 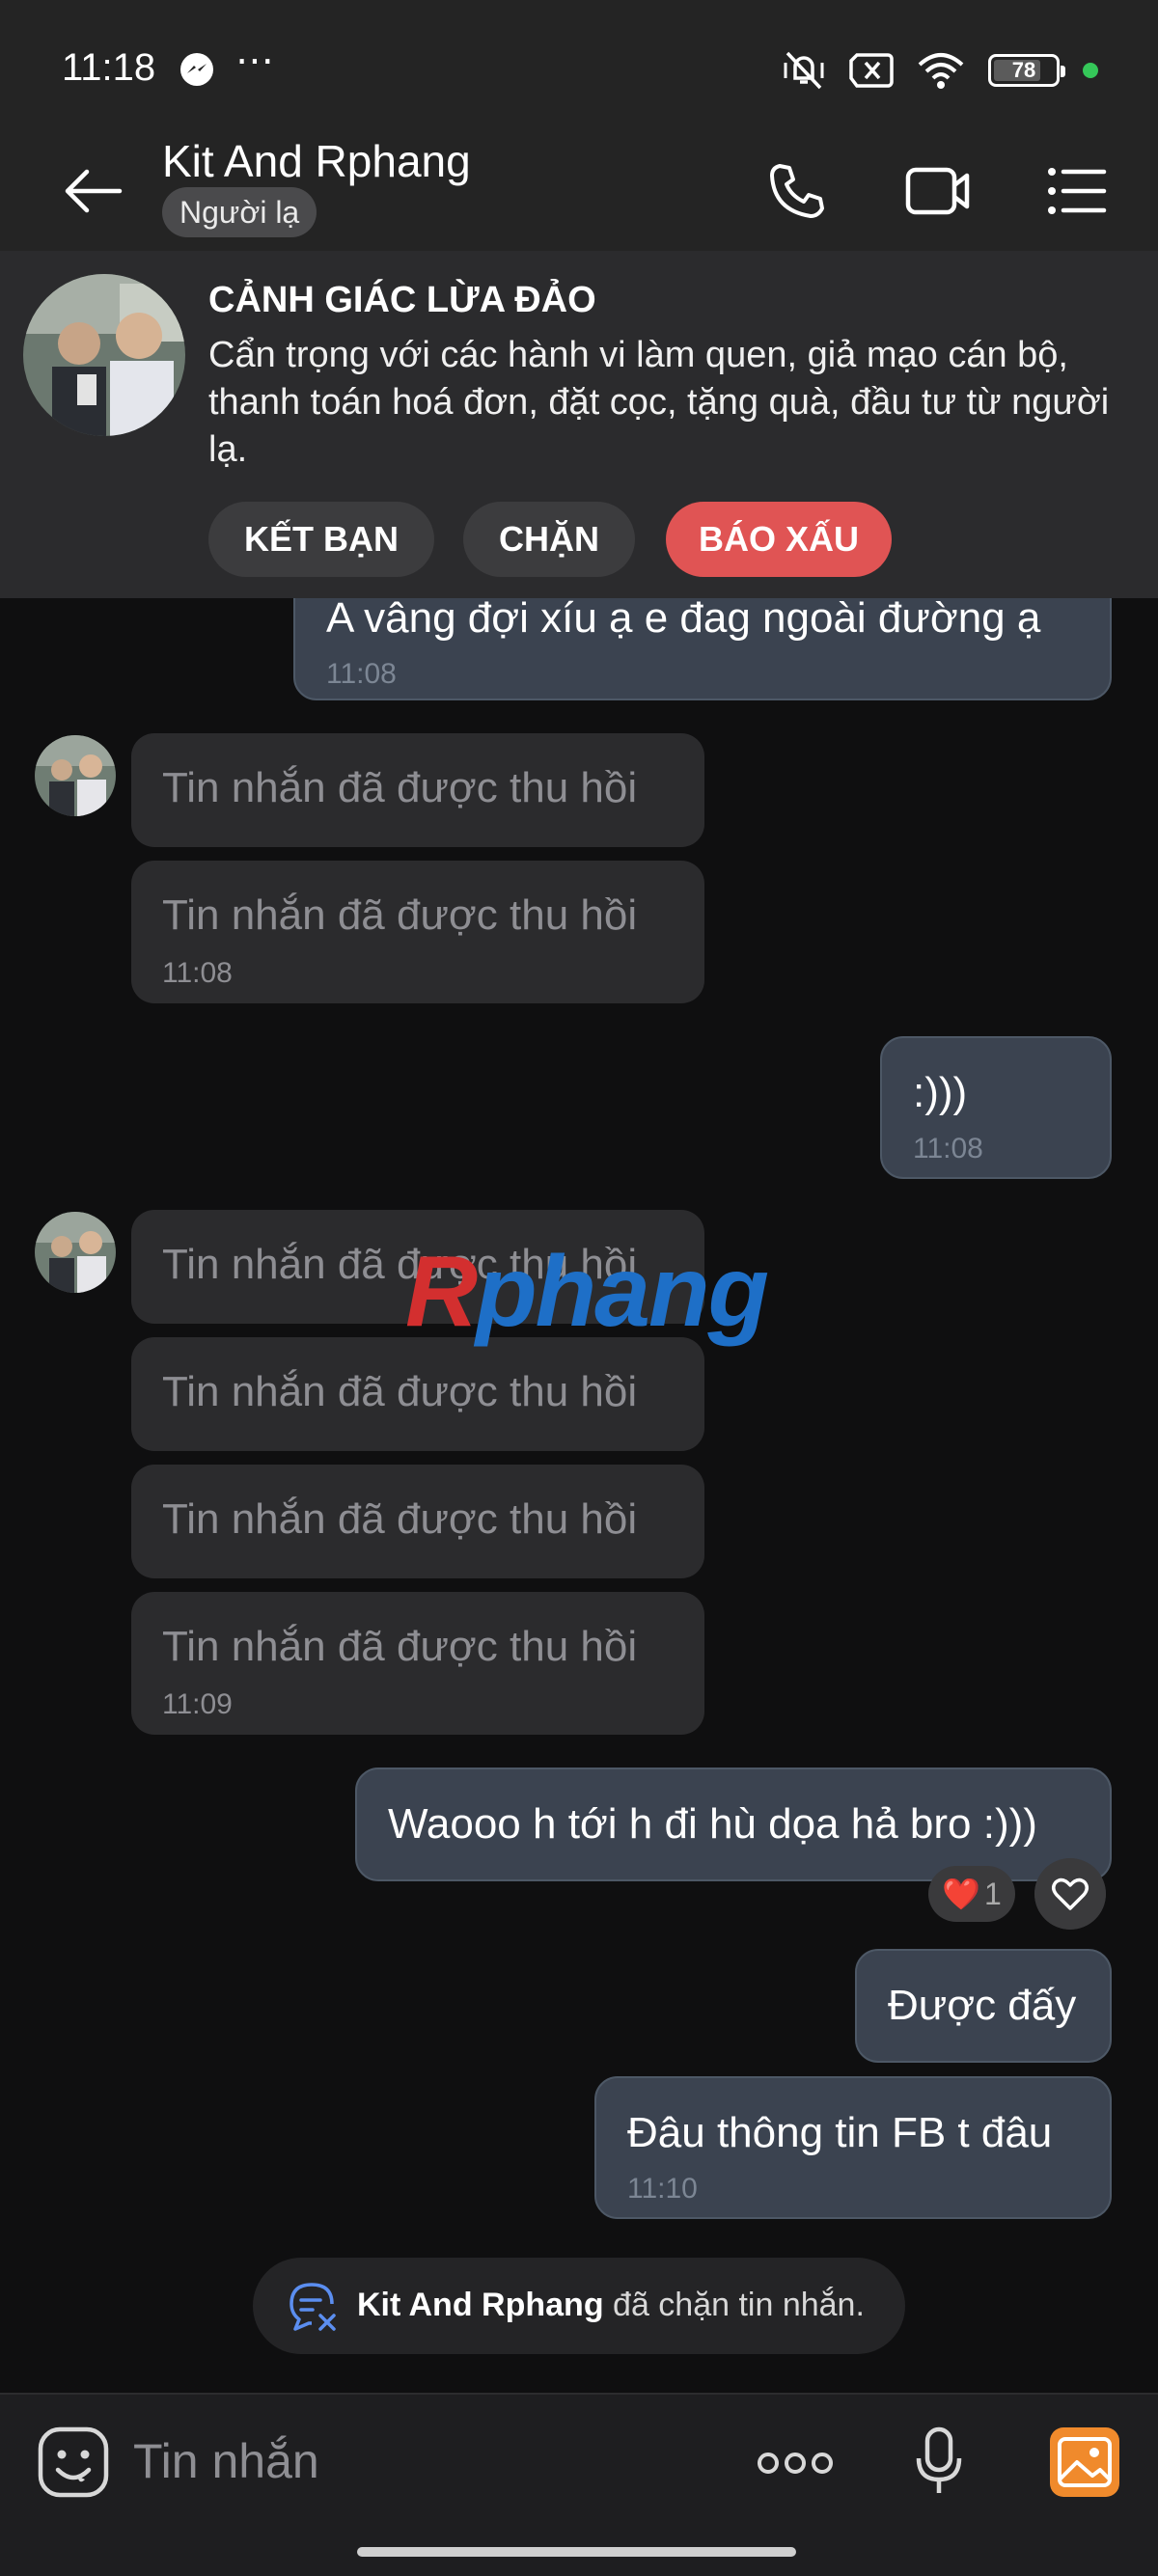 I want to click on message-input: Tin nhắn, so click(x=226, y=2461).